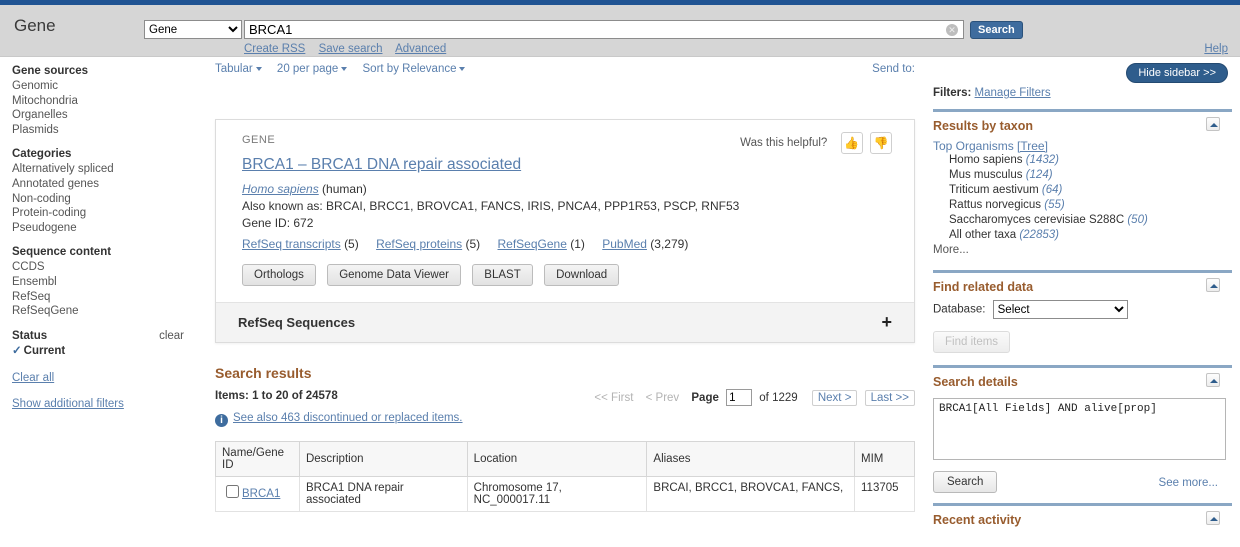  I want to click on column-header-description: Description, so click(383, 459).